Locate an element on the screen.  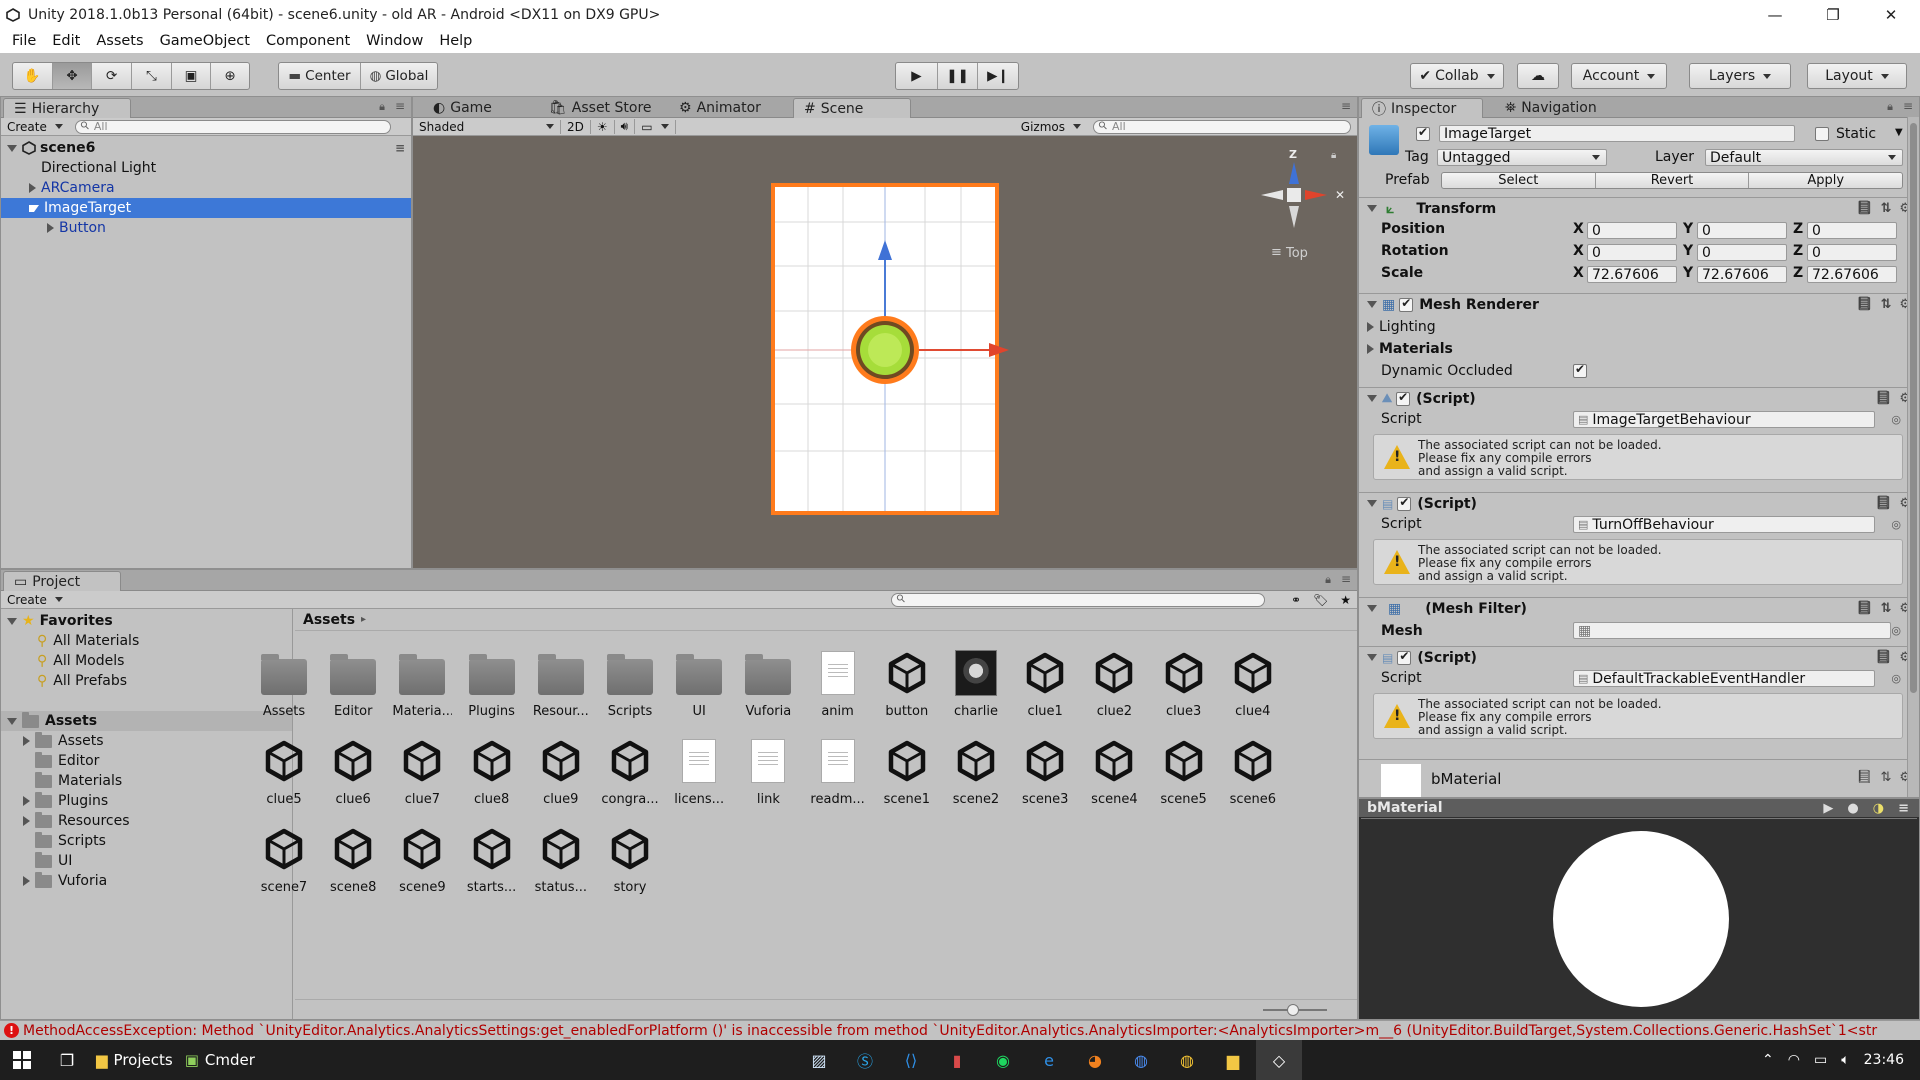
close-button: ✕ is located at coordinates (1891, 14).